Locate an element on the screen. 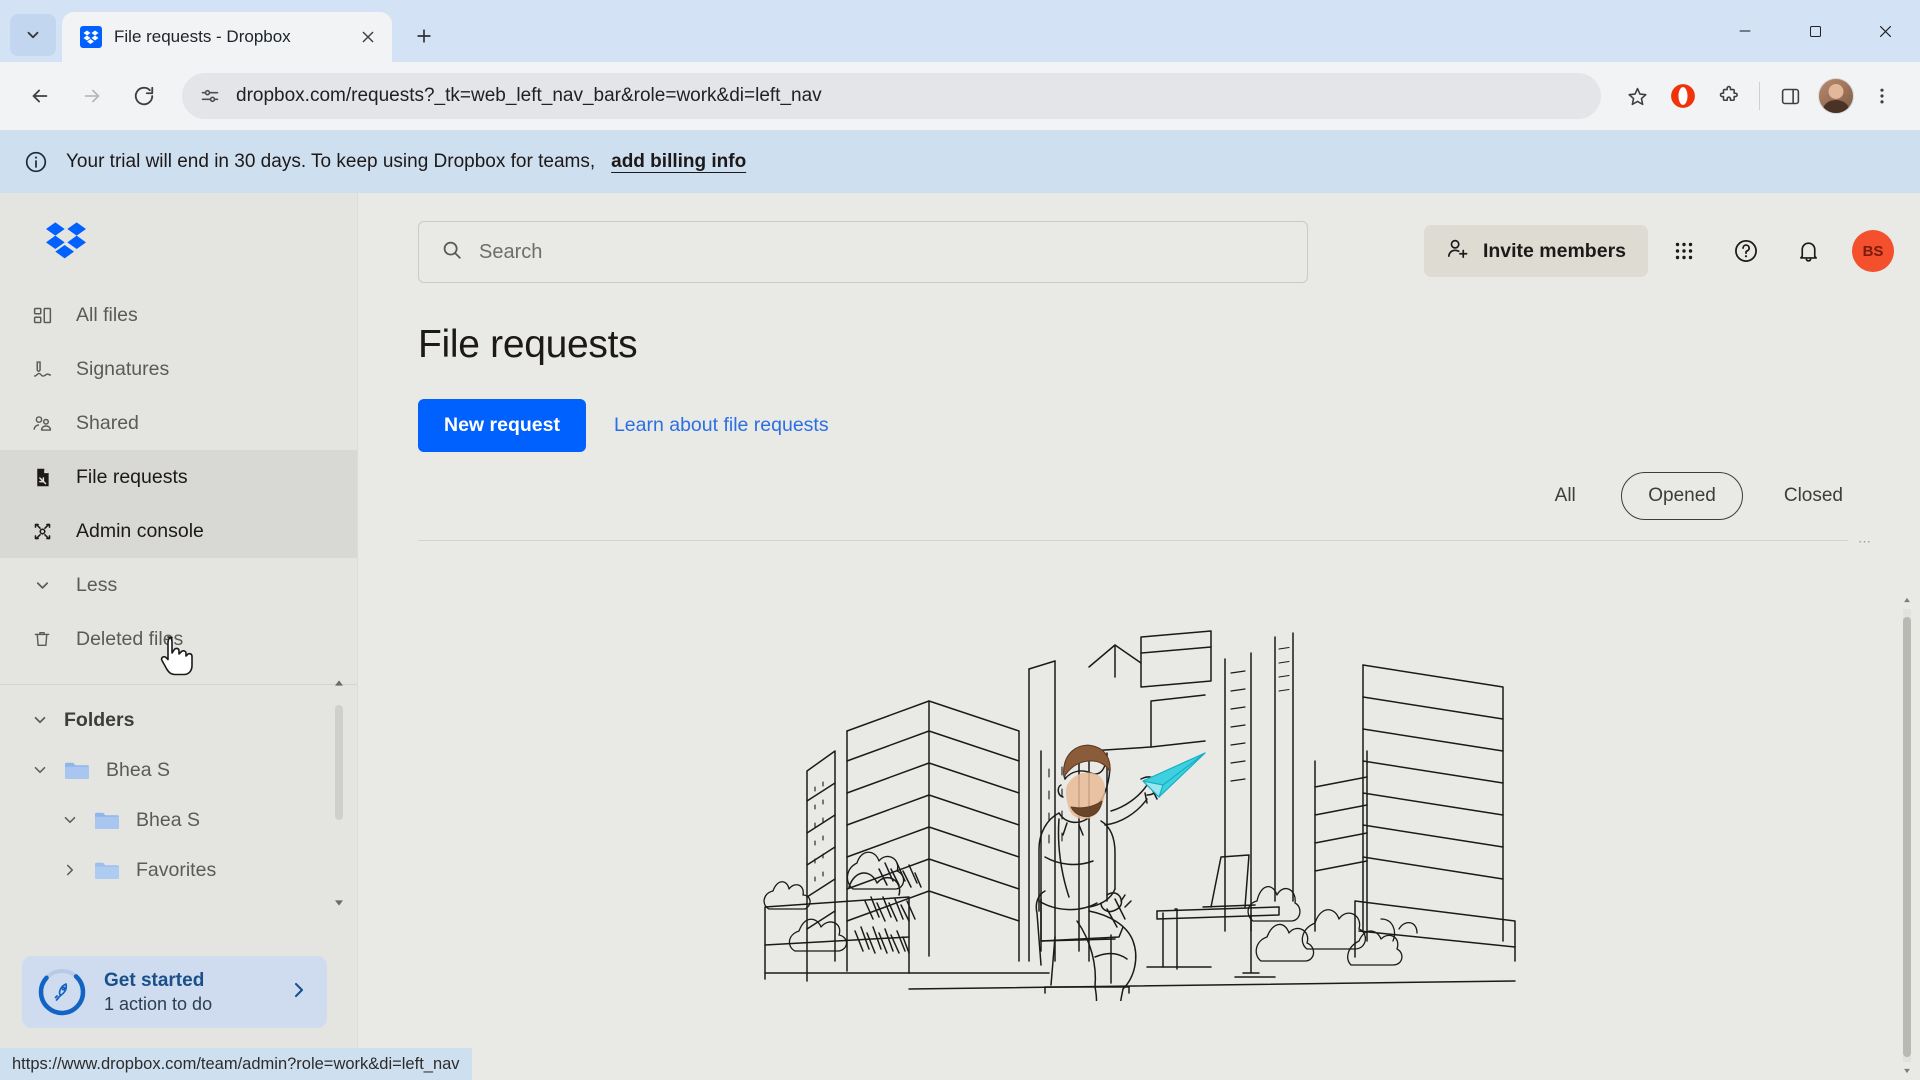 This screenshot has width=1920, height=1080. reload-button is located at coordinates (144, 96).